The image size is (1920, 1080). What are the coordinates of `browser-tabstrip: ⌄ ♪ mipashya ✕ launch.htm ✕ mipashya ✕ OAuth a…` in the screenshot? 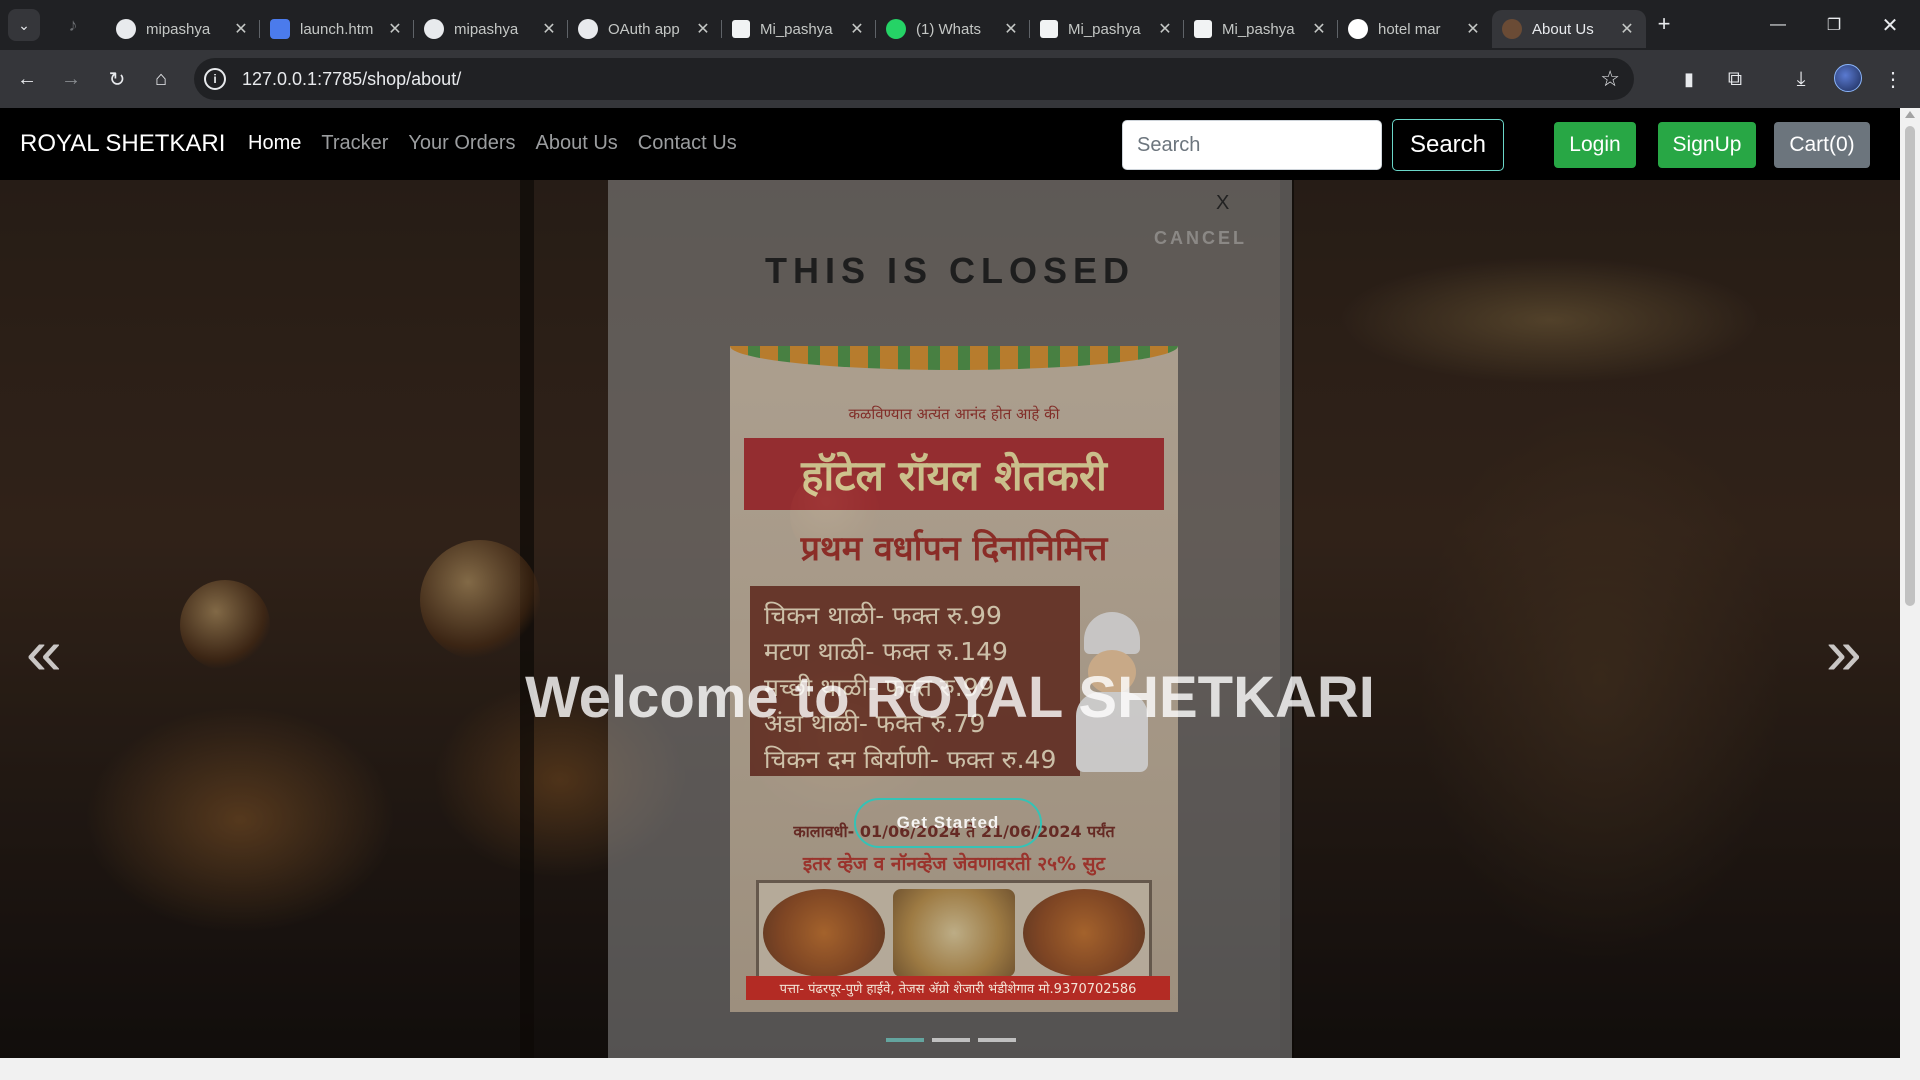 It's located at (960, 25).